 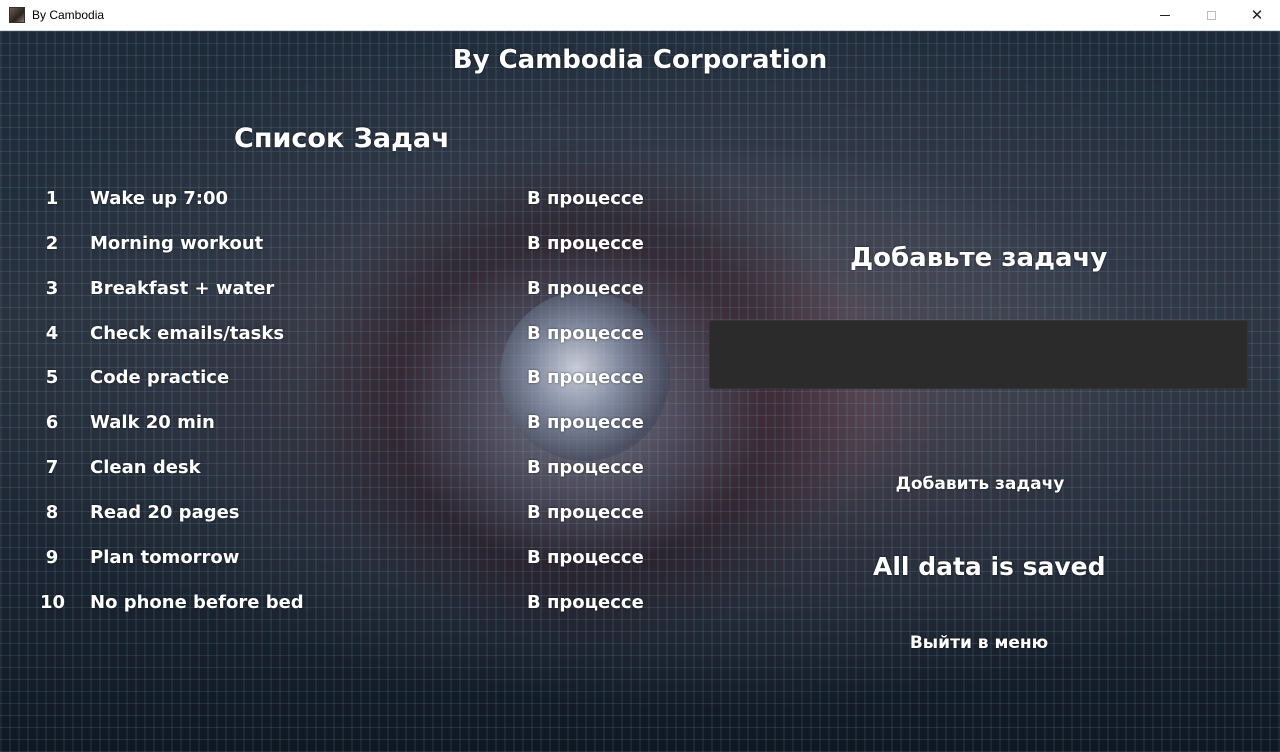 What do you see at coordinates (350, 338) in the screenshot?
I see `task-row: 4 Check emails/tasks В процессе` at bounding box center [350, 338].